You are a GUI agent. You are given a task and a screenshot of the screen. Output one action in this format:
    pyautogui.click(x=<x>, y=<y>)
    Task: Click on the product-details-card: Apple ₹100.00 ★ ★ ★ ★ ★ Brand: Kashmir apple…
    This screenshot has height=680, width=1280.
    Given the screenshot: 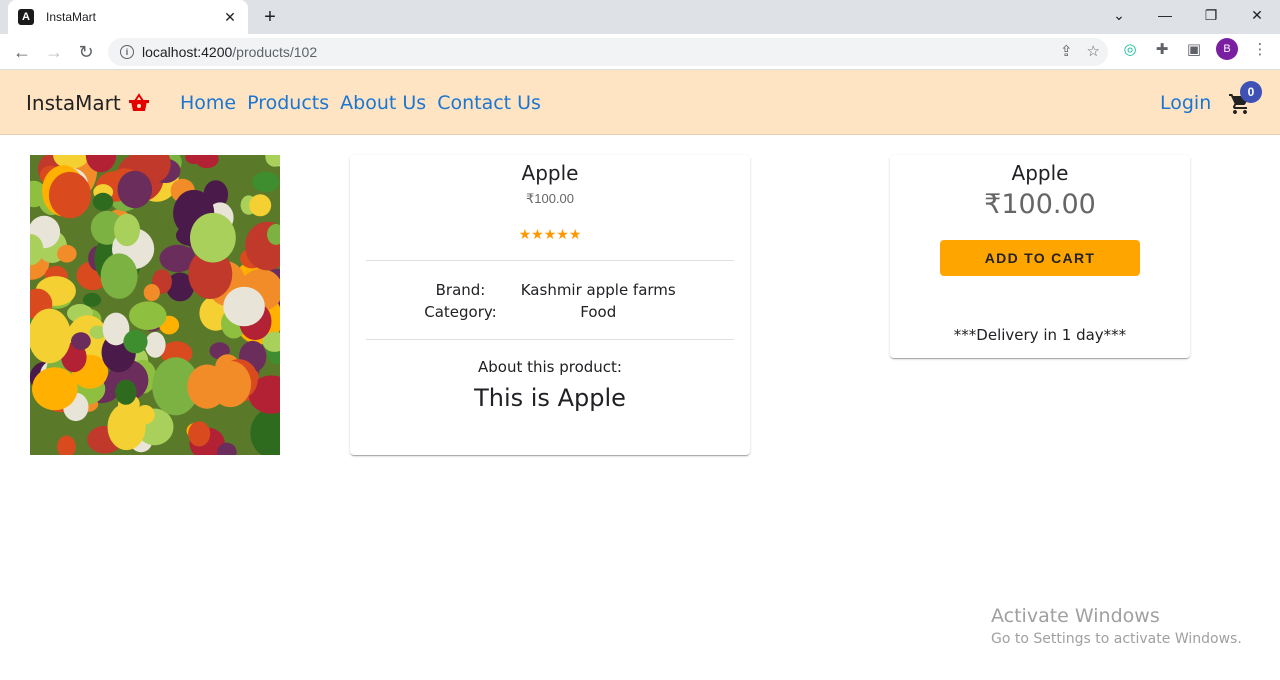 What is the action you would take?
    pyautogui.click(x=550, y=305)
    